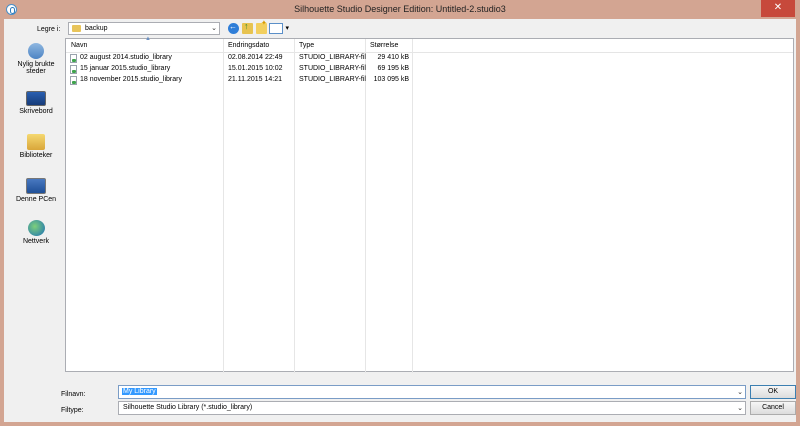 The width and height of the screenshot is (800, 426). What do you see at coordinates (126, 57) in the screenshot?
I see `file-name: 02 august 2014.studio_library` at bounding box center [126, 57].